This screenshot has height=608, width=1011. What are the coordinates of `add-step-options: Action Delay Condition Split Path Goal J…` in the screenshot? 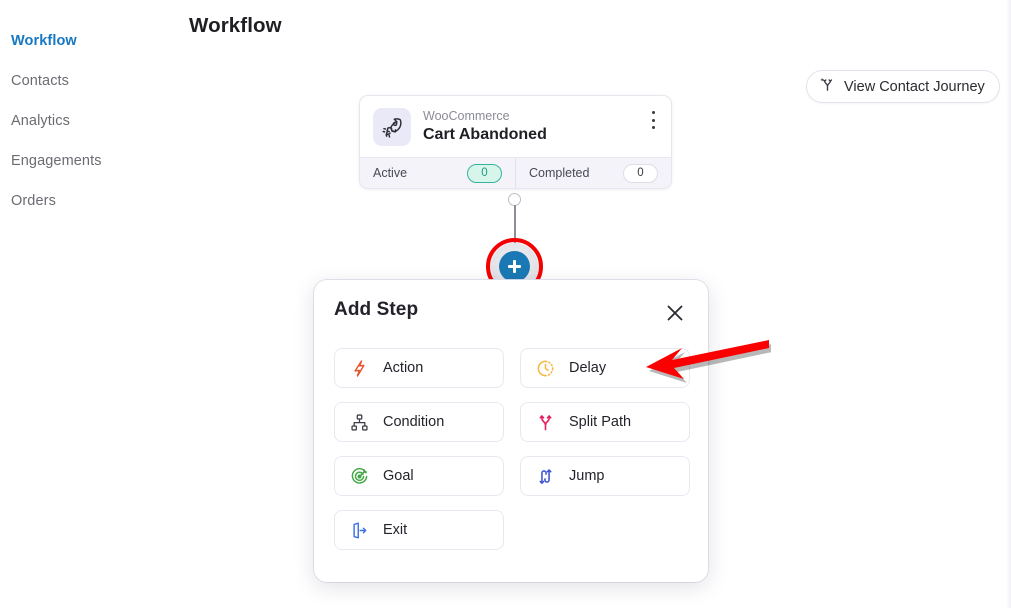 It's located at (512, 449).